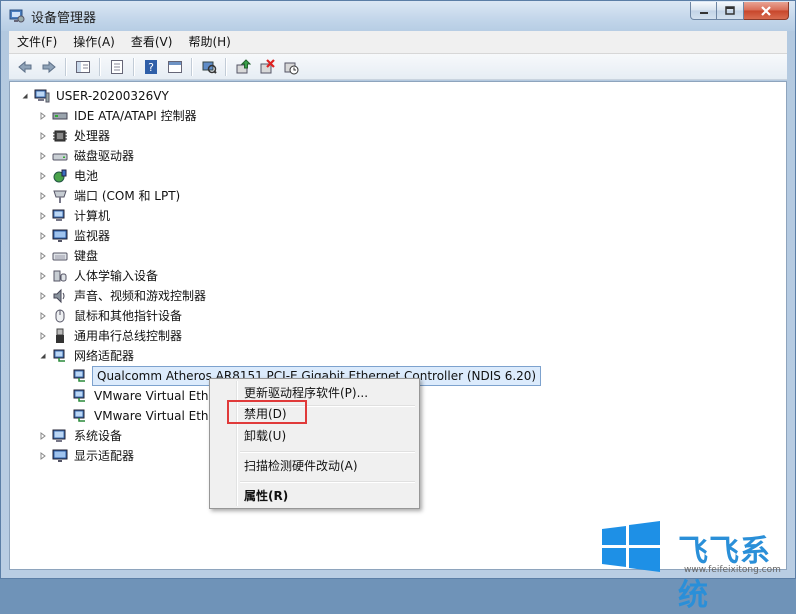  I want to click on toolbar: ?, so click(398, 67).